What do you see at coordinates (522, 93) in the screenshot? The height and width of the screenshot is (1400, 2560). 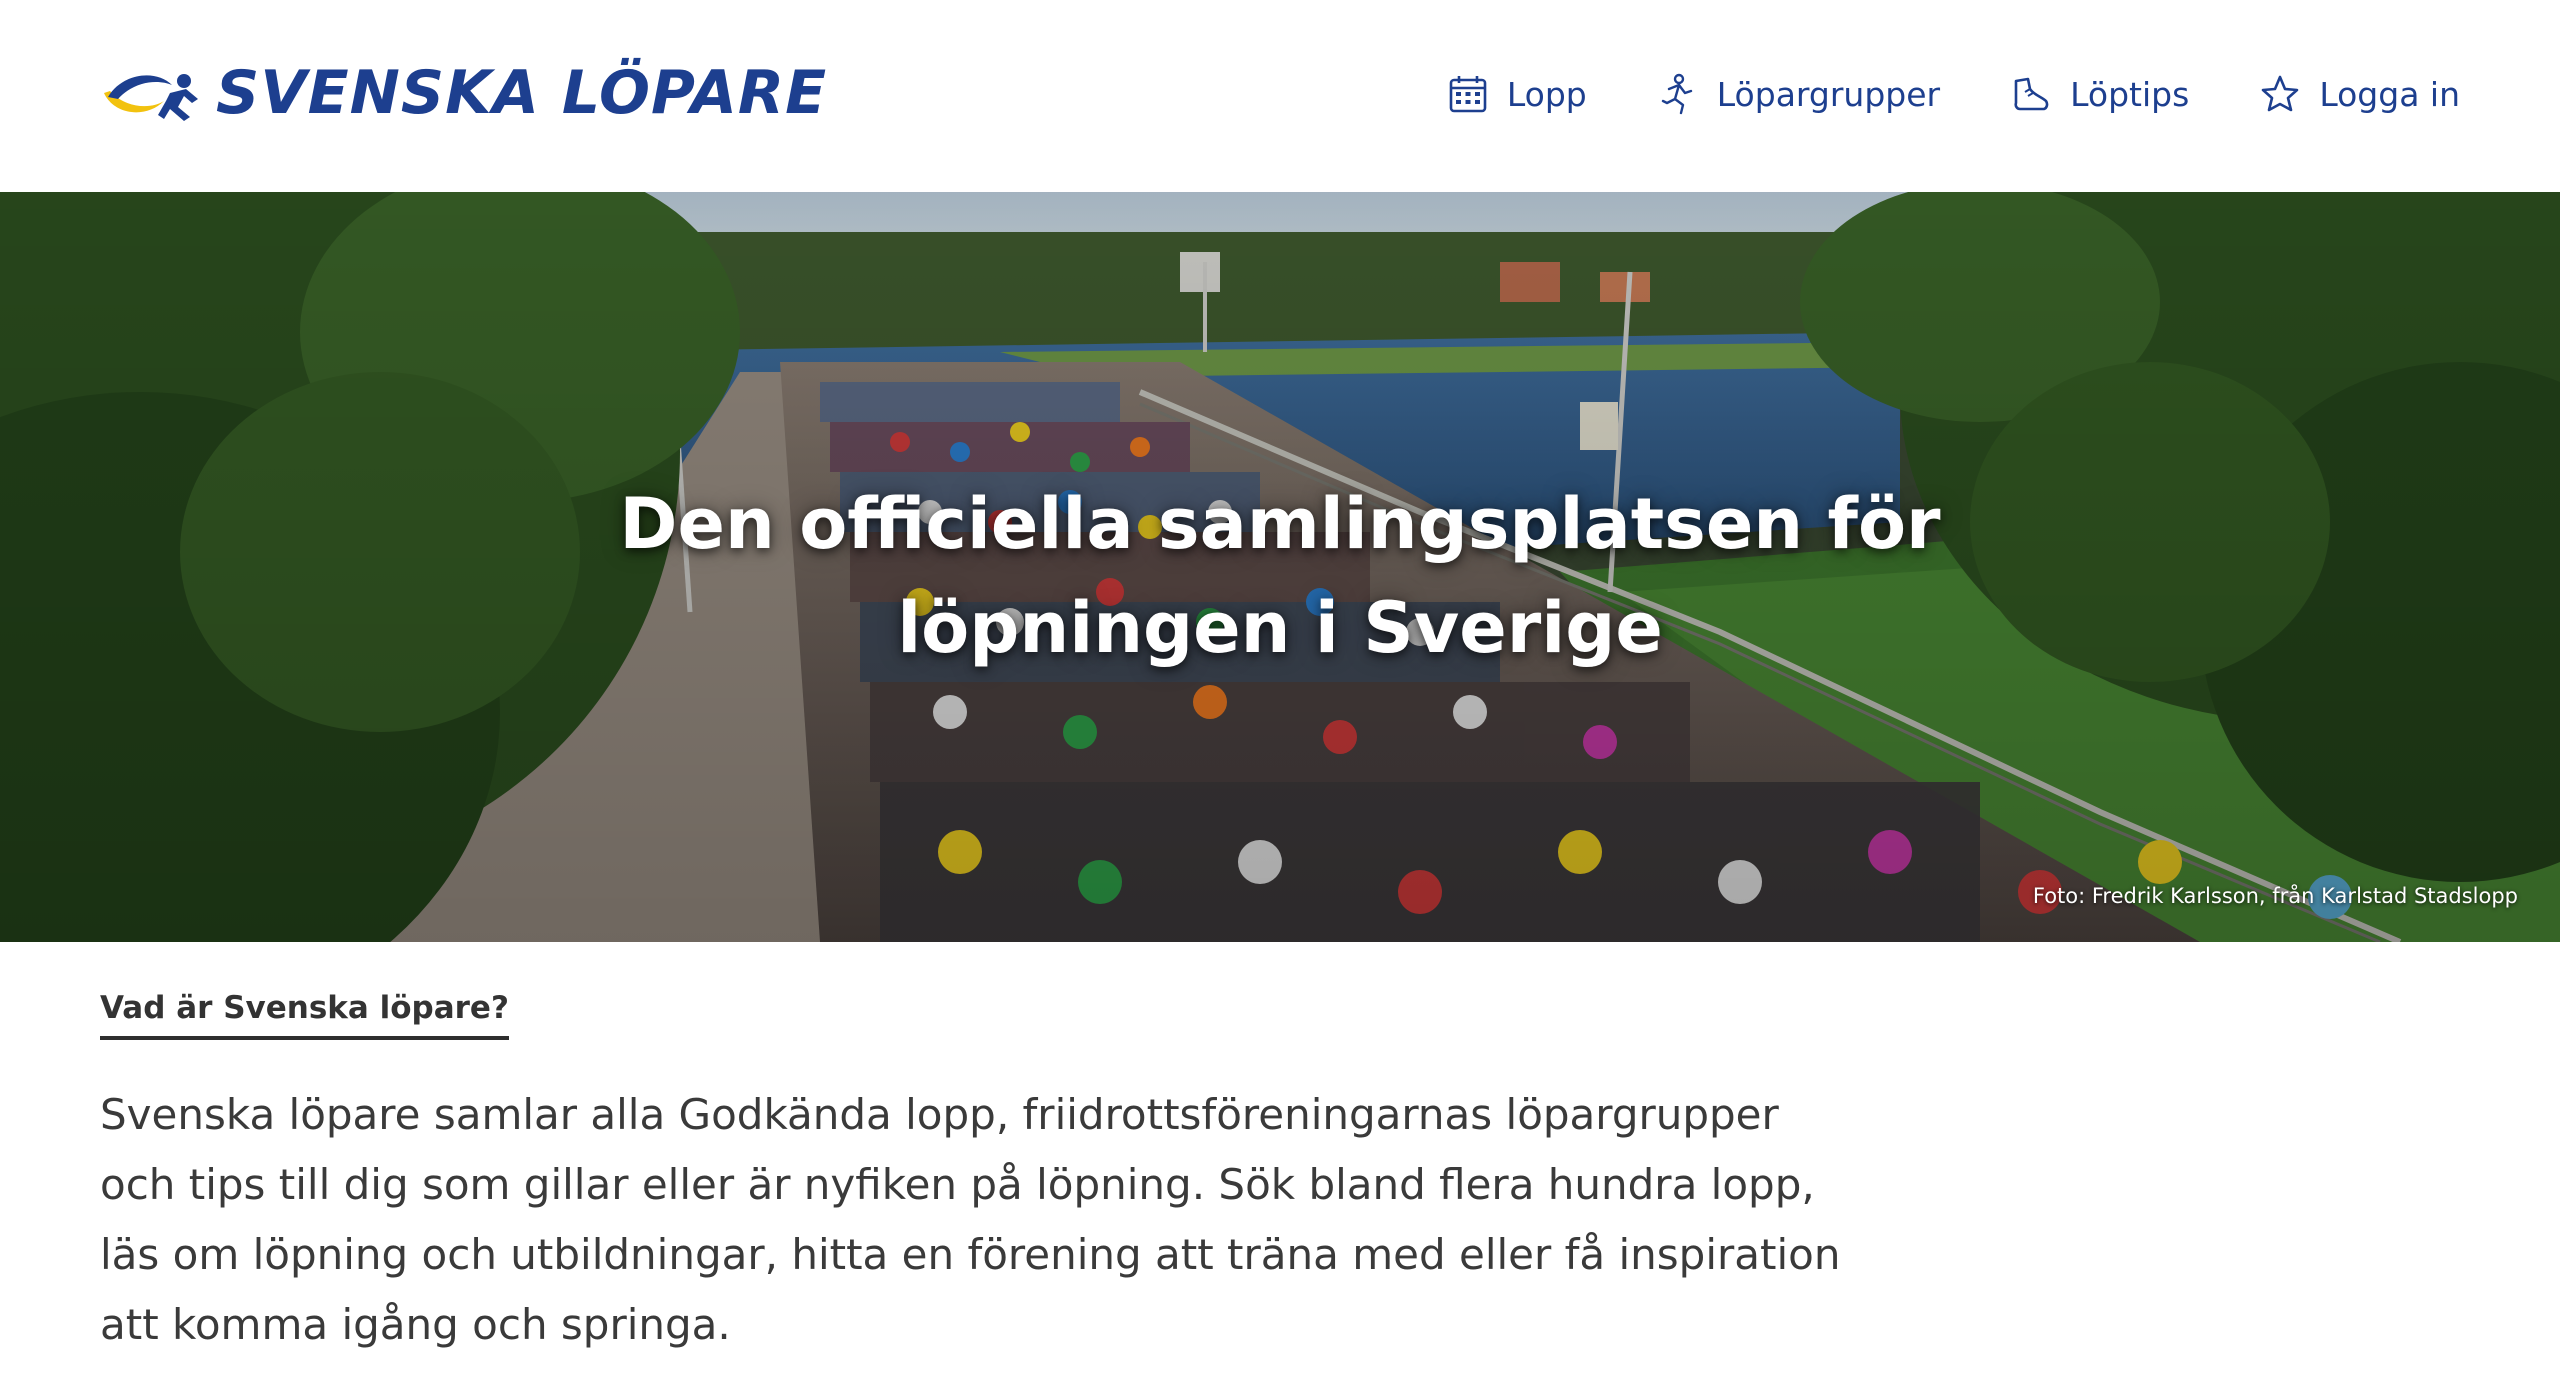 I see `logo-text: SVENSKA LÖPARE` at bounding box center [522, 93].